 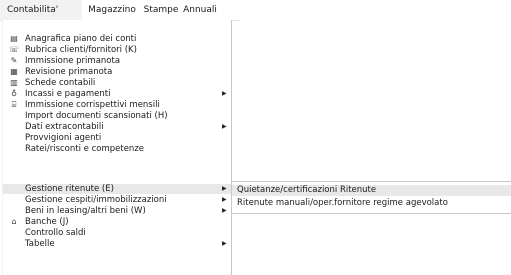 I want to click on menu-item-label: Anagrafica piano dei conti, so click(x=81, y=39).